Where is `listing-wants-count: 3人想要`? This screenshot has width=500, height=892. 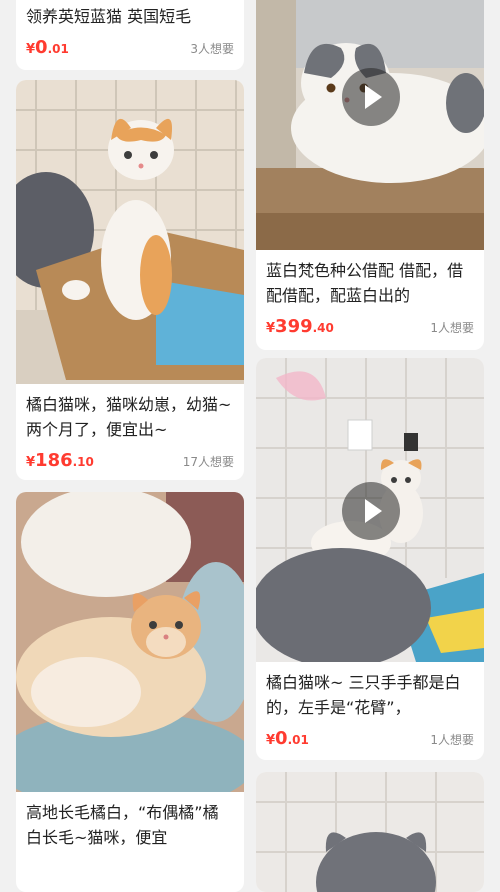 listing-wants-count: 3人想要 is located at coordinates (212, 49).